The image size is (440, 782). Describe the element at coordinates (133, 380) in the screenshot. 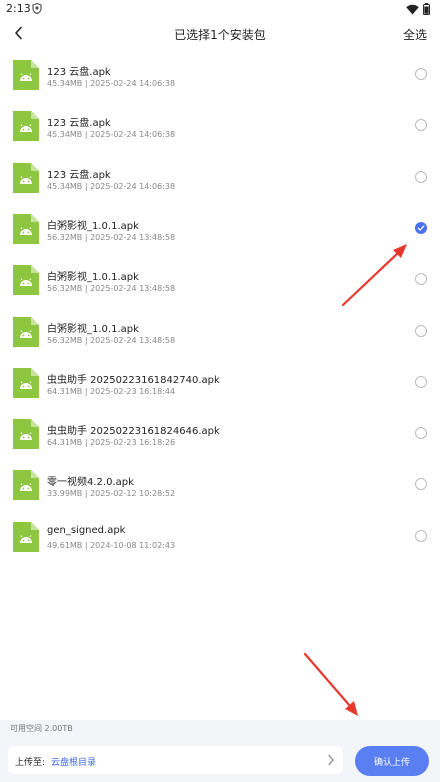

I see `file-name: 虫虫助手 20250223161842740.apk` at that location.